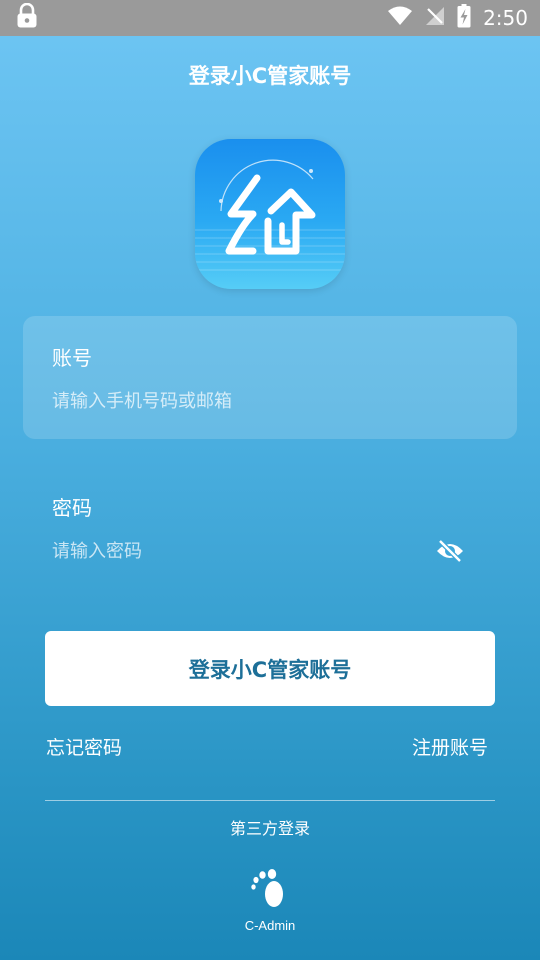  Describe the element at coordinates (270, 377) in the screenshot. I see `account-card` at that location.